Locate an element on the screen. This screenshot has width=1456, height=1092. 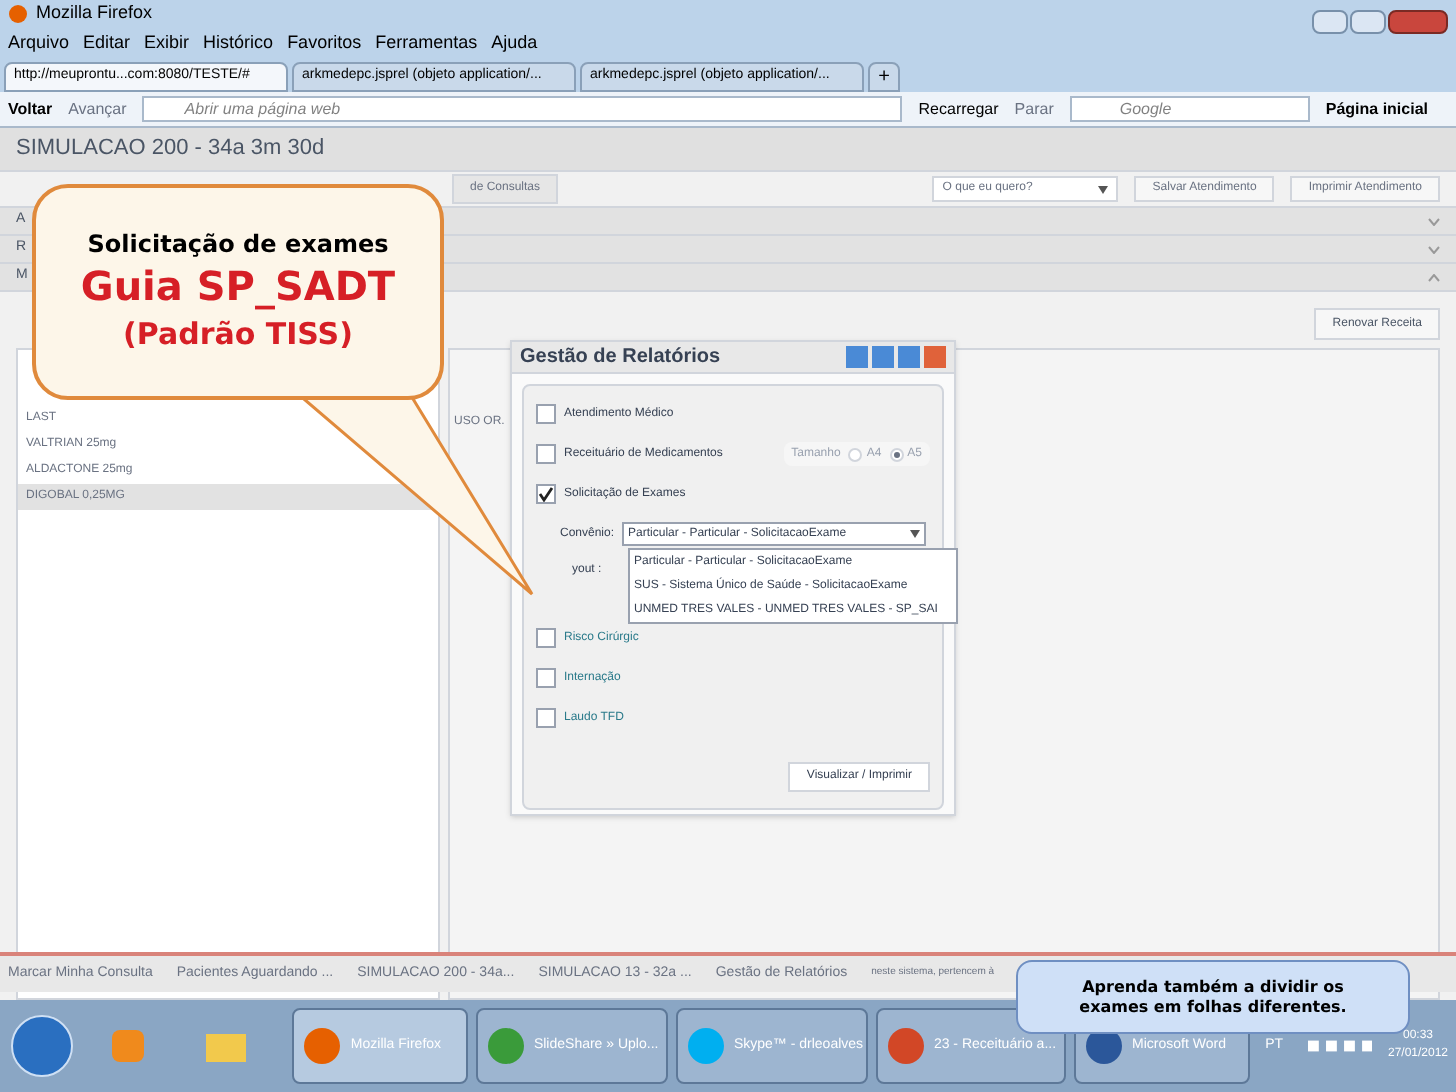
stop-button: Parar is located at coordinates (1034, 109).